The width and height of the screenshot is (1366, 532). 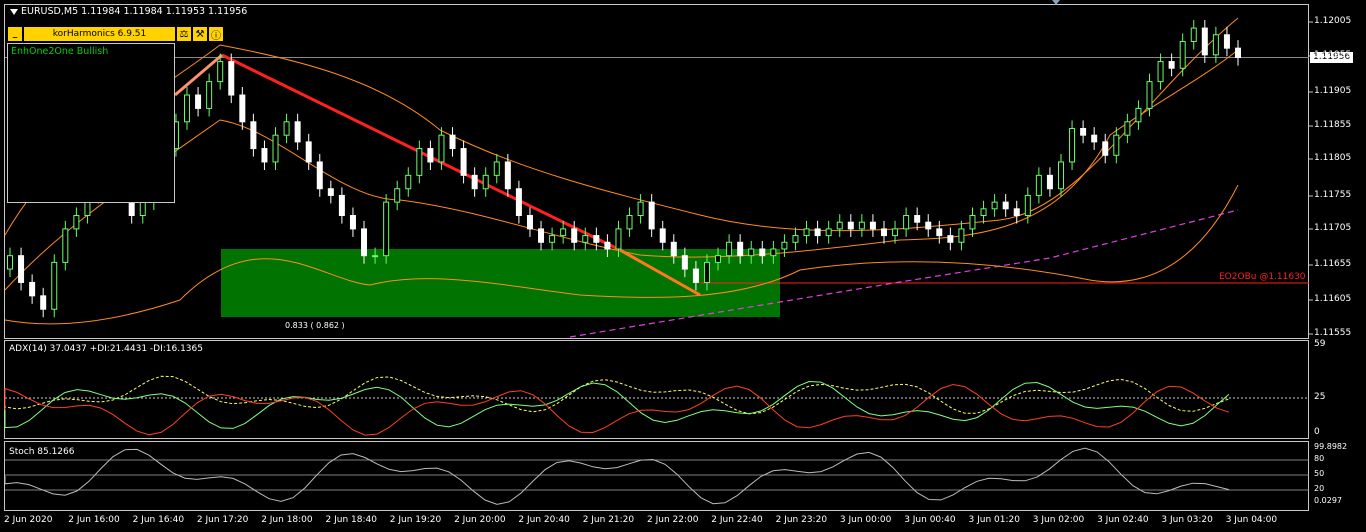 What do you see at coordinates (1333, 333) in the screenshot?
I see `price-tick-label: 1.11555` at bounding box center [1333, 333].